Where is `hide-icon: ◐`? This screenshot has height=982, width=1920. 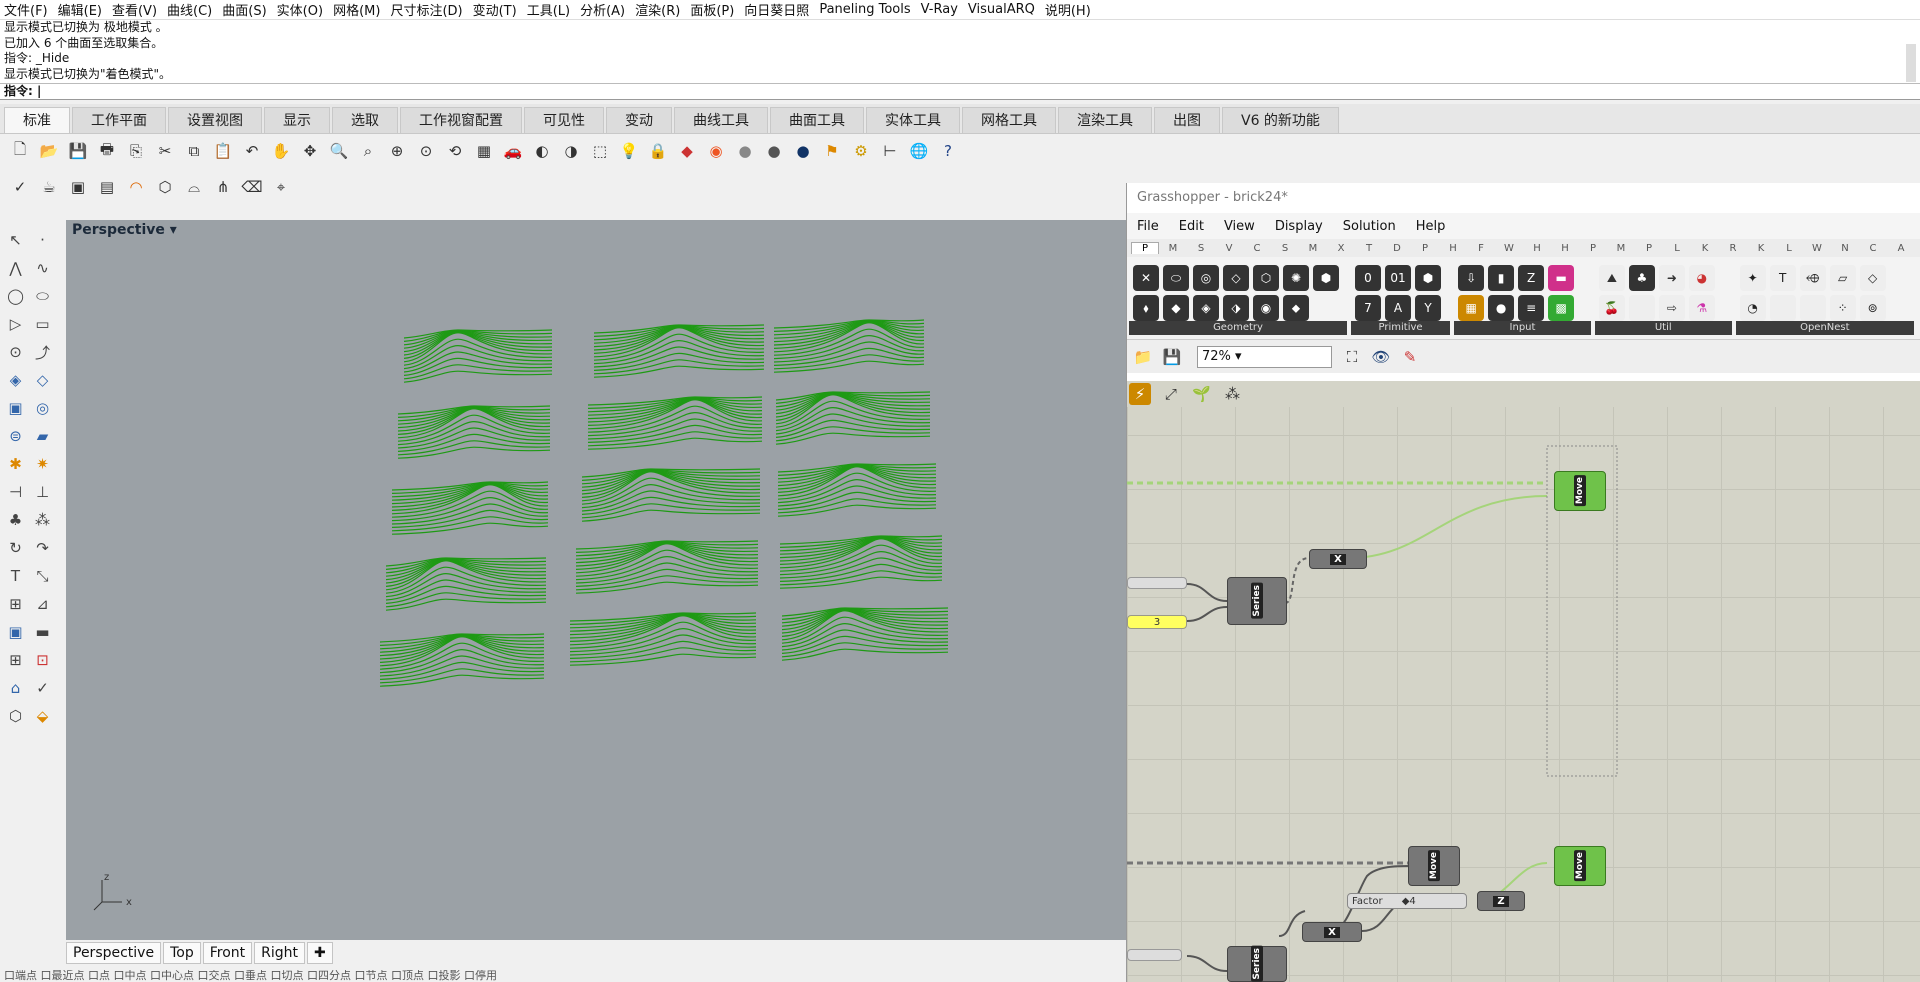
hide-icon: ◐ is located at coordinates (542, 151).